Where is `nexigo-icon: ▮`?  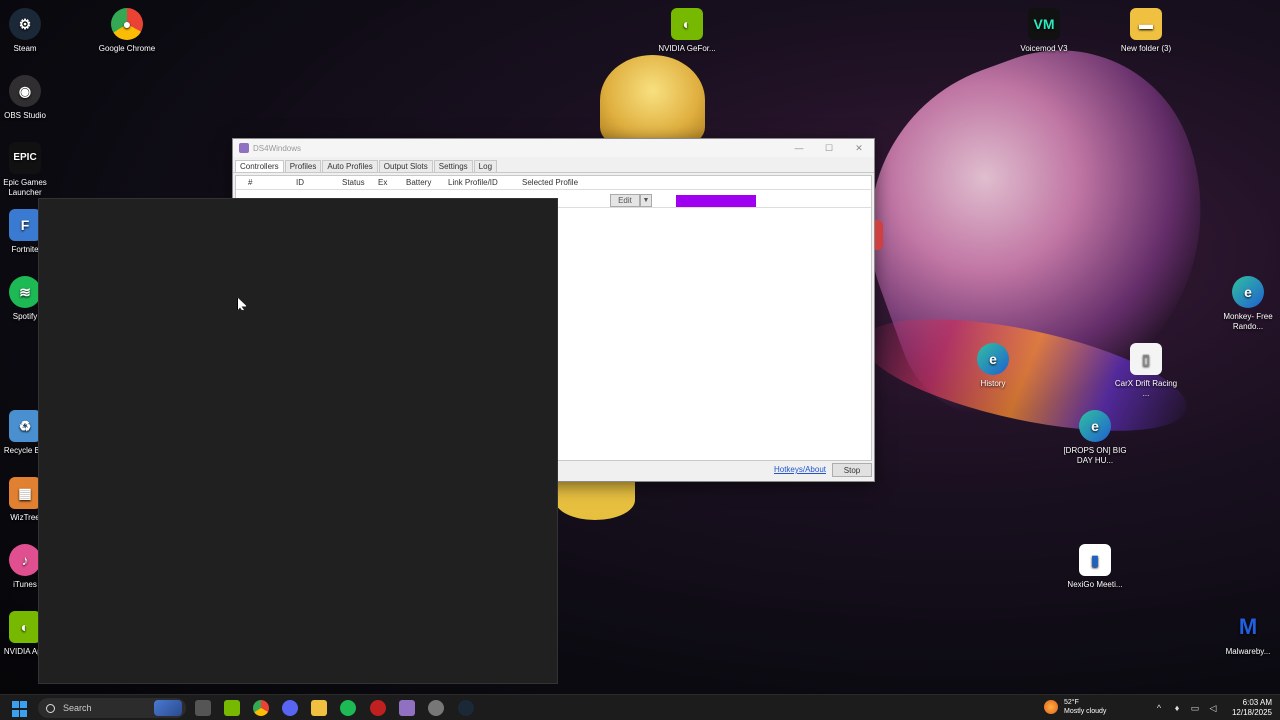 nexigo-icon: ▮ is located at coordinates (1095, 560).